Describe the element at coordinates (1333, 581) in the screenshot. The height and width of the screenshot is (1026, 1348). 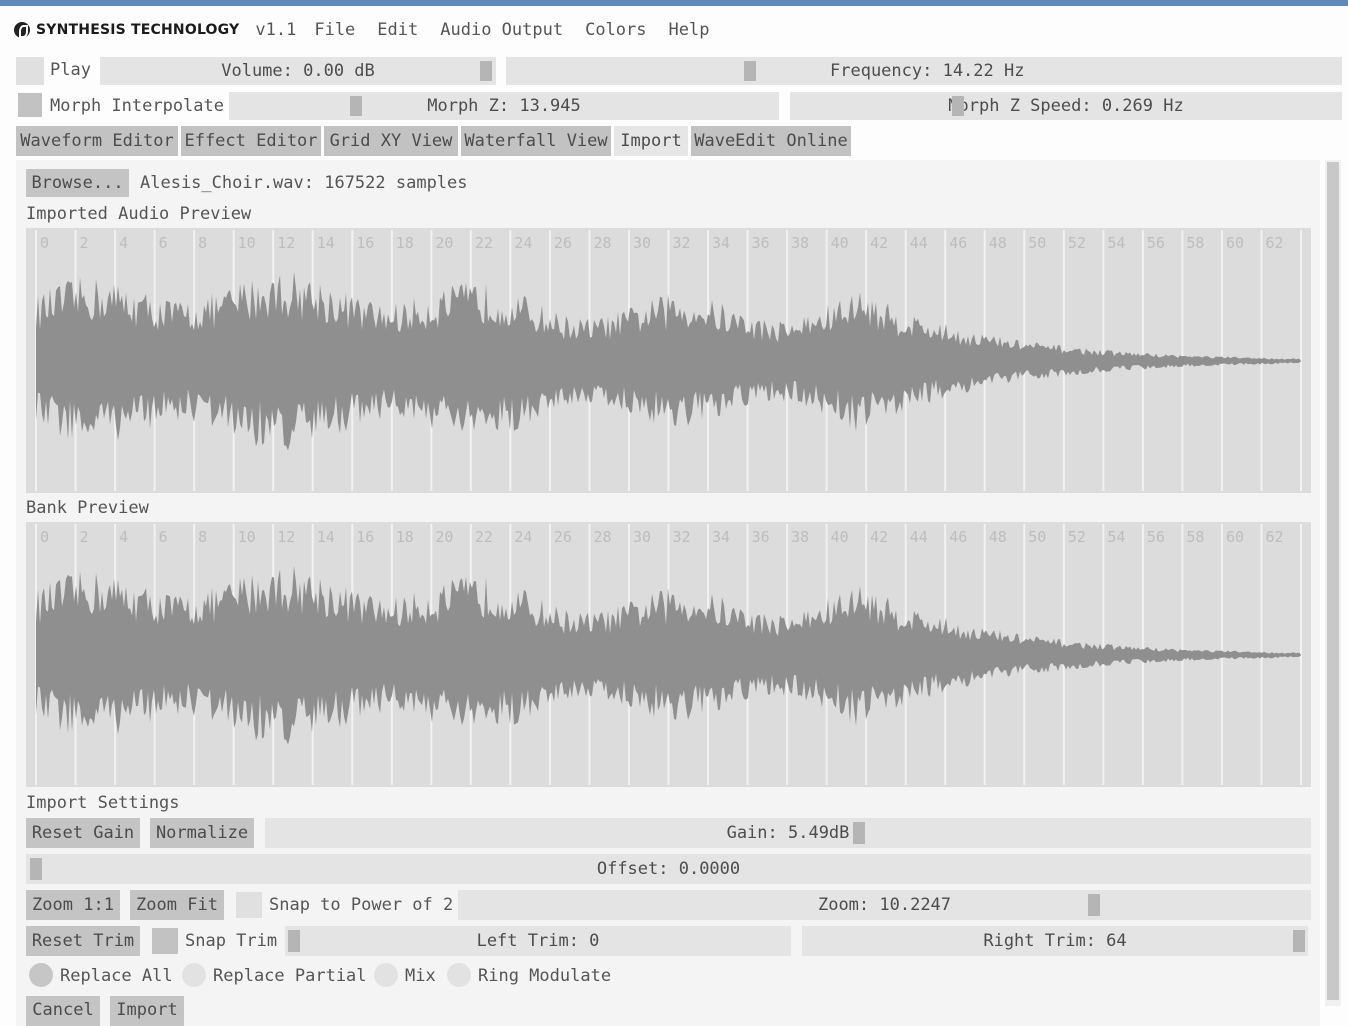
I see `panel-scrollbar-thumb` at that location.